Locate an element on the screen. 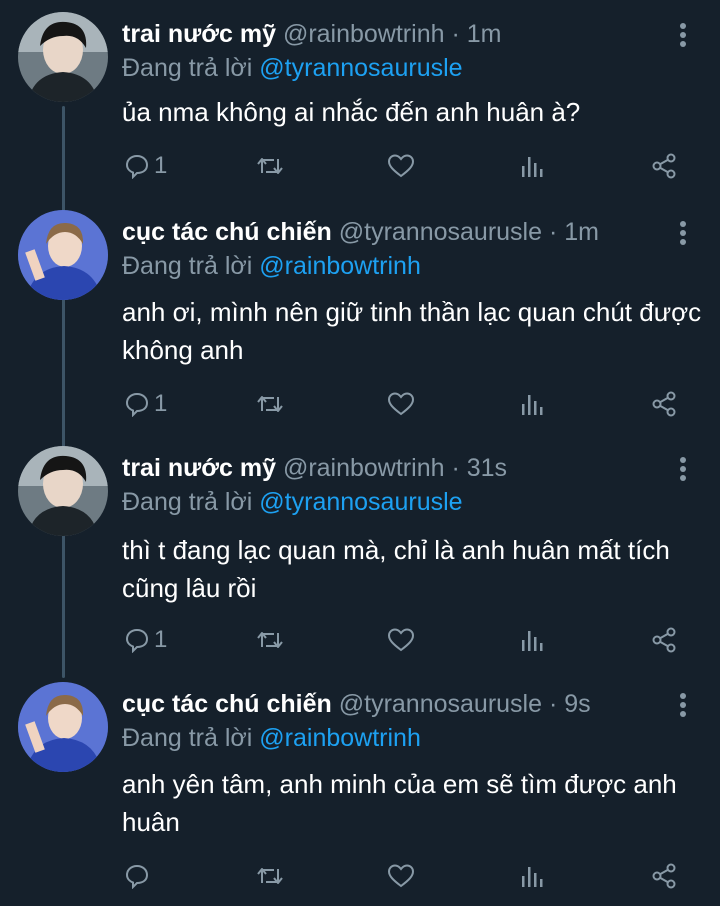  tweet-actions is located at coordinates (360, 876).